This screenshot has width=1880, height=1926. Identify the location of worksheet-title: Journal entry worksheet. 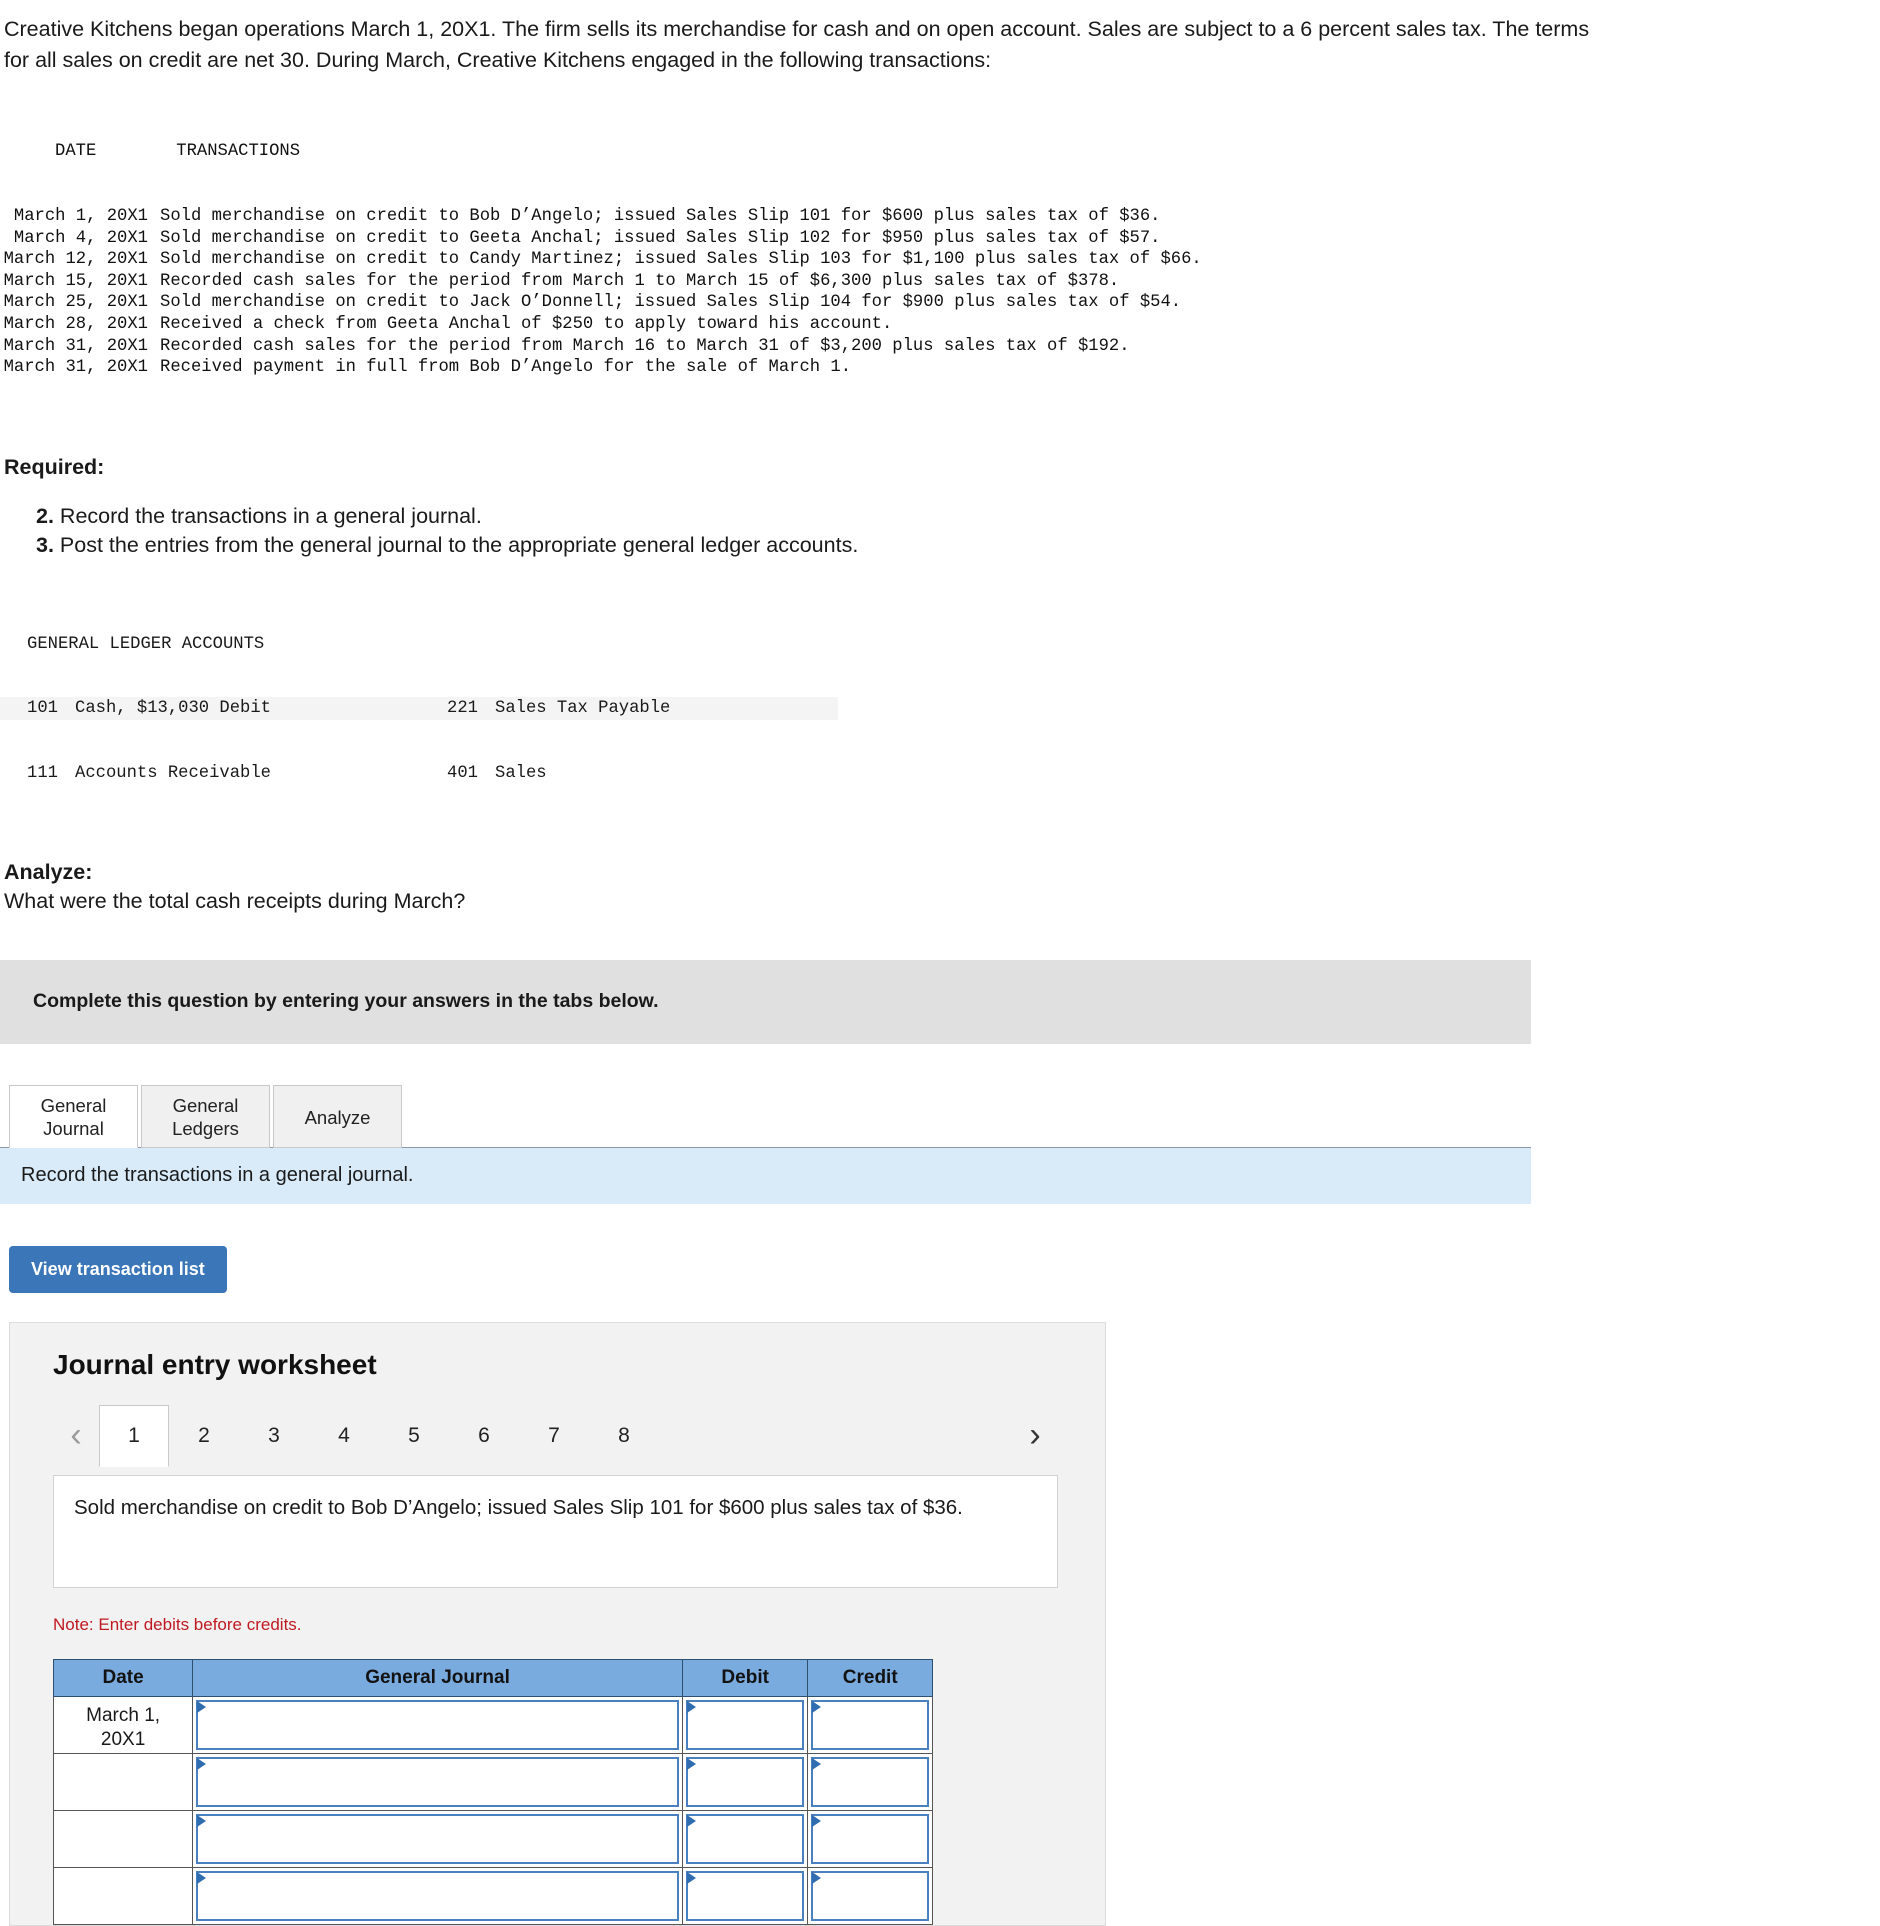
(215, 1364).